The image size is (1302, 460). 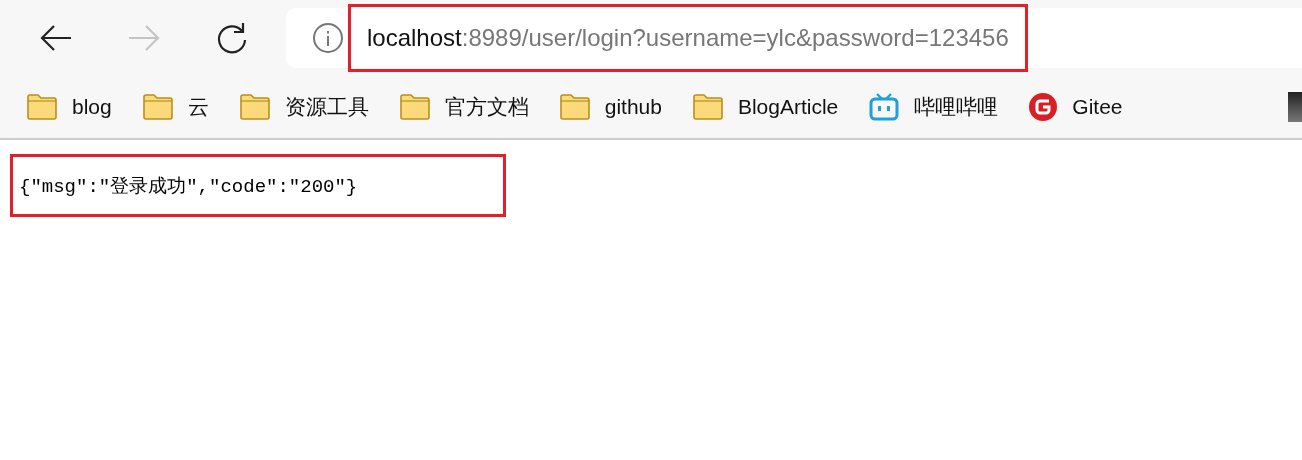 What do you see at coordinates (765, 107) in the screenshot?
I see `bookmark-item: BlogArticle` at bounding box center [765, 107].